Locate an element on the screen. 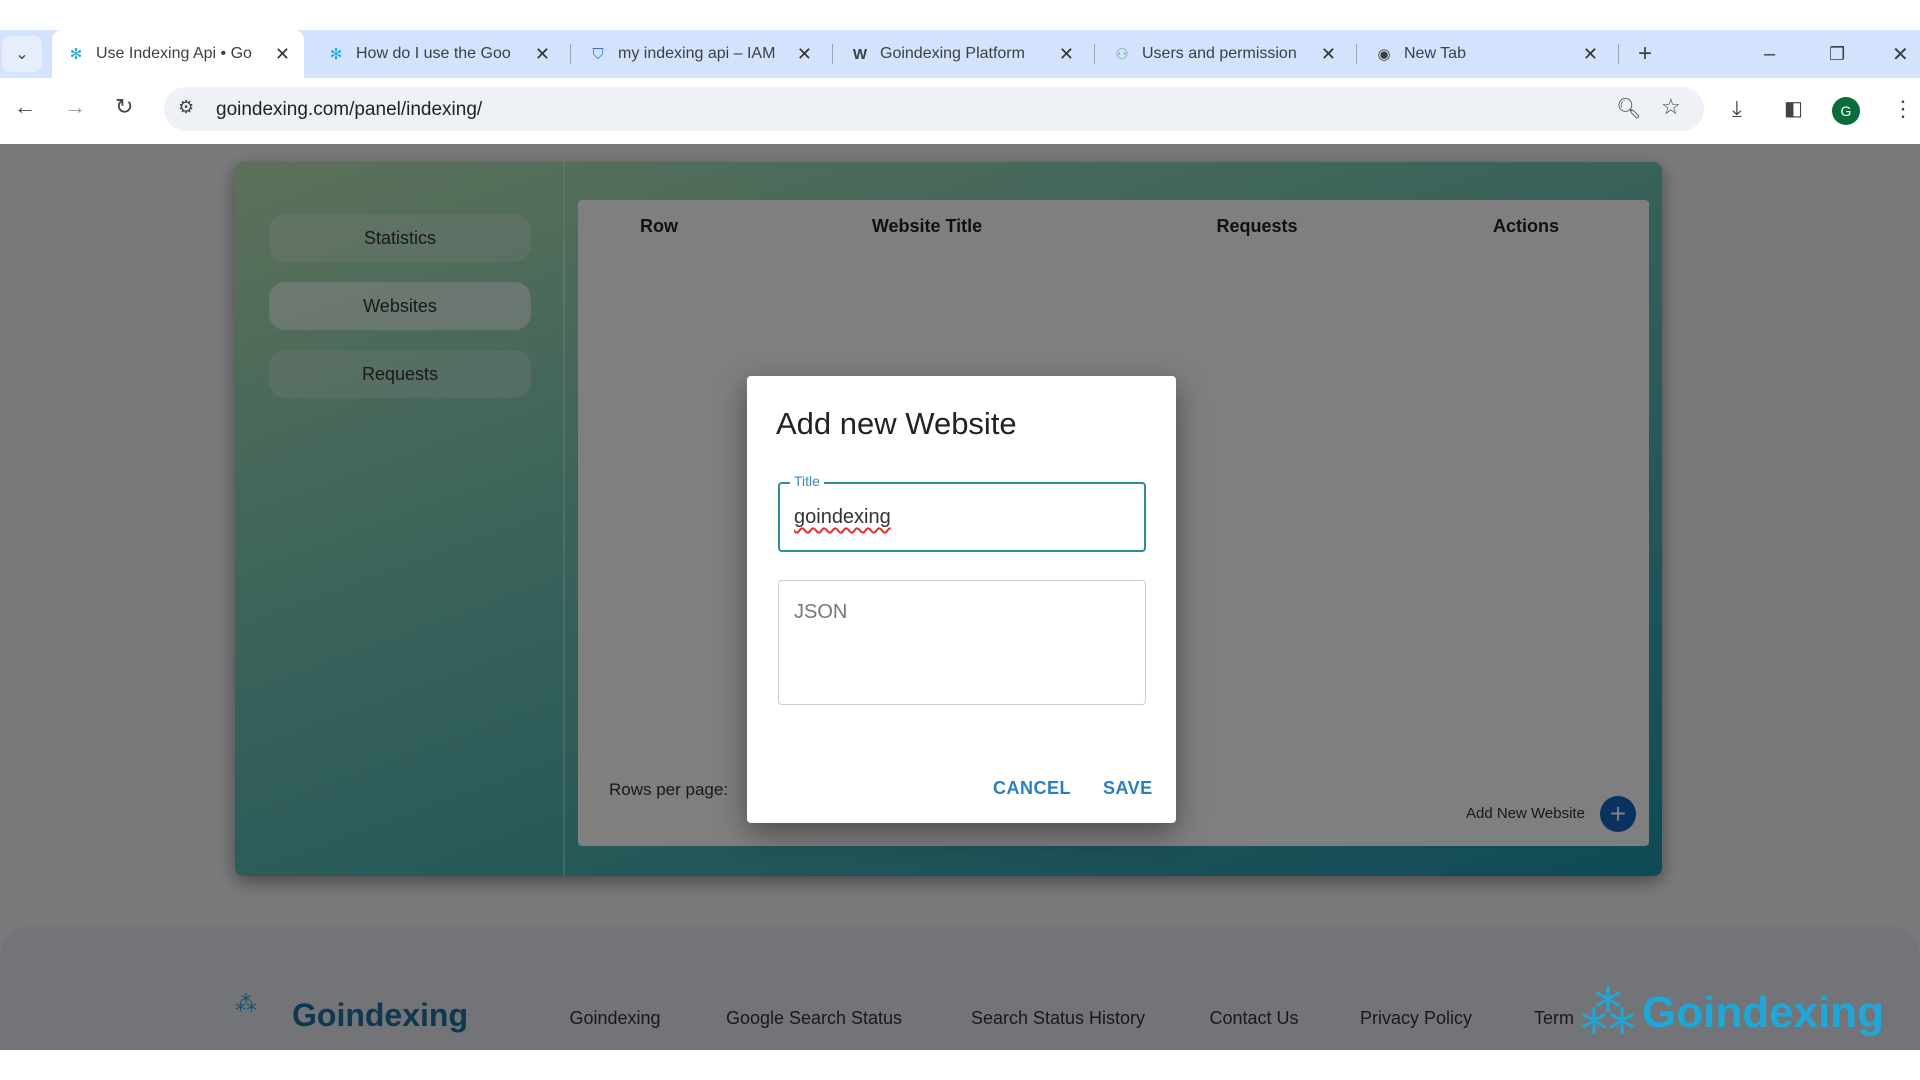  download-icon: ⤓ is located at coordinates (1737, 109).